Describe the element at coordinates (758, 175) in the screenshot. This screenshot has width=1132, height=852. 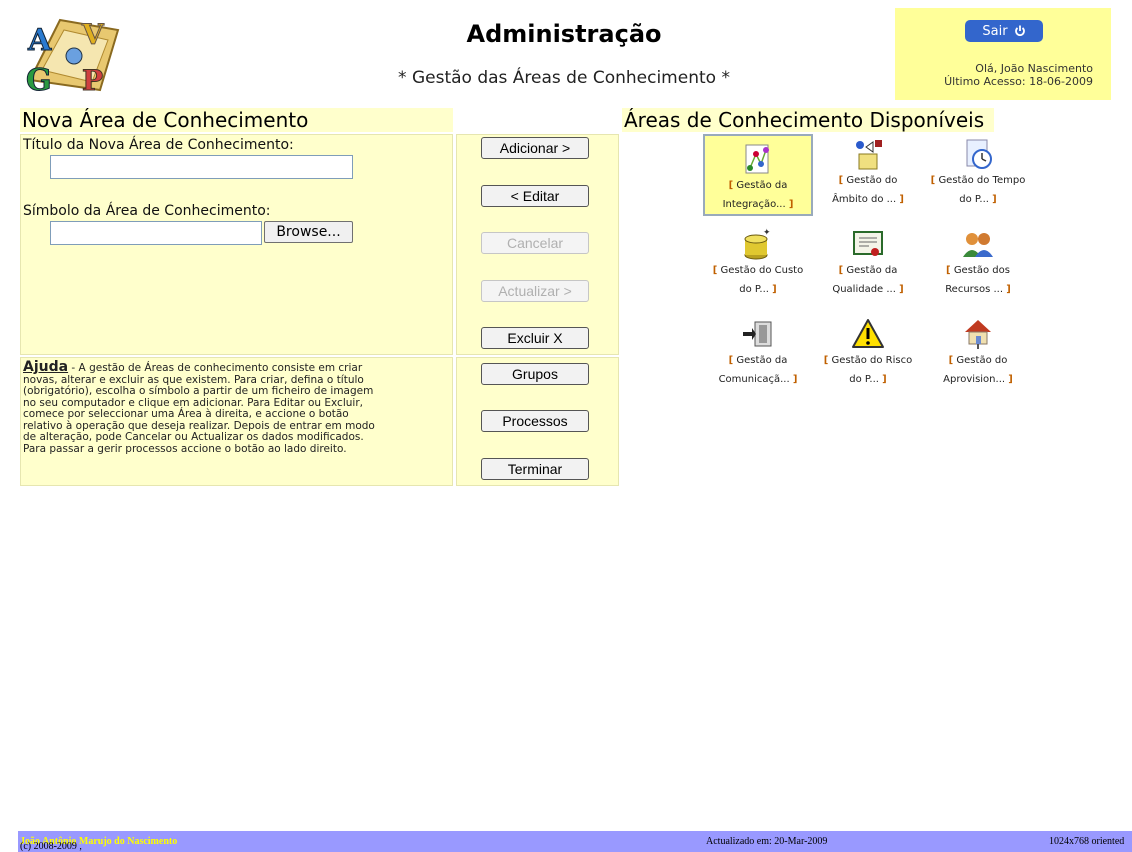
I see `area-tile-integration: [ Gestão da Integração... ]` at that location.